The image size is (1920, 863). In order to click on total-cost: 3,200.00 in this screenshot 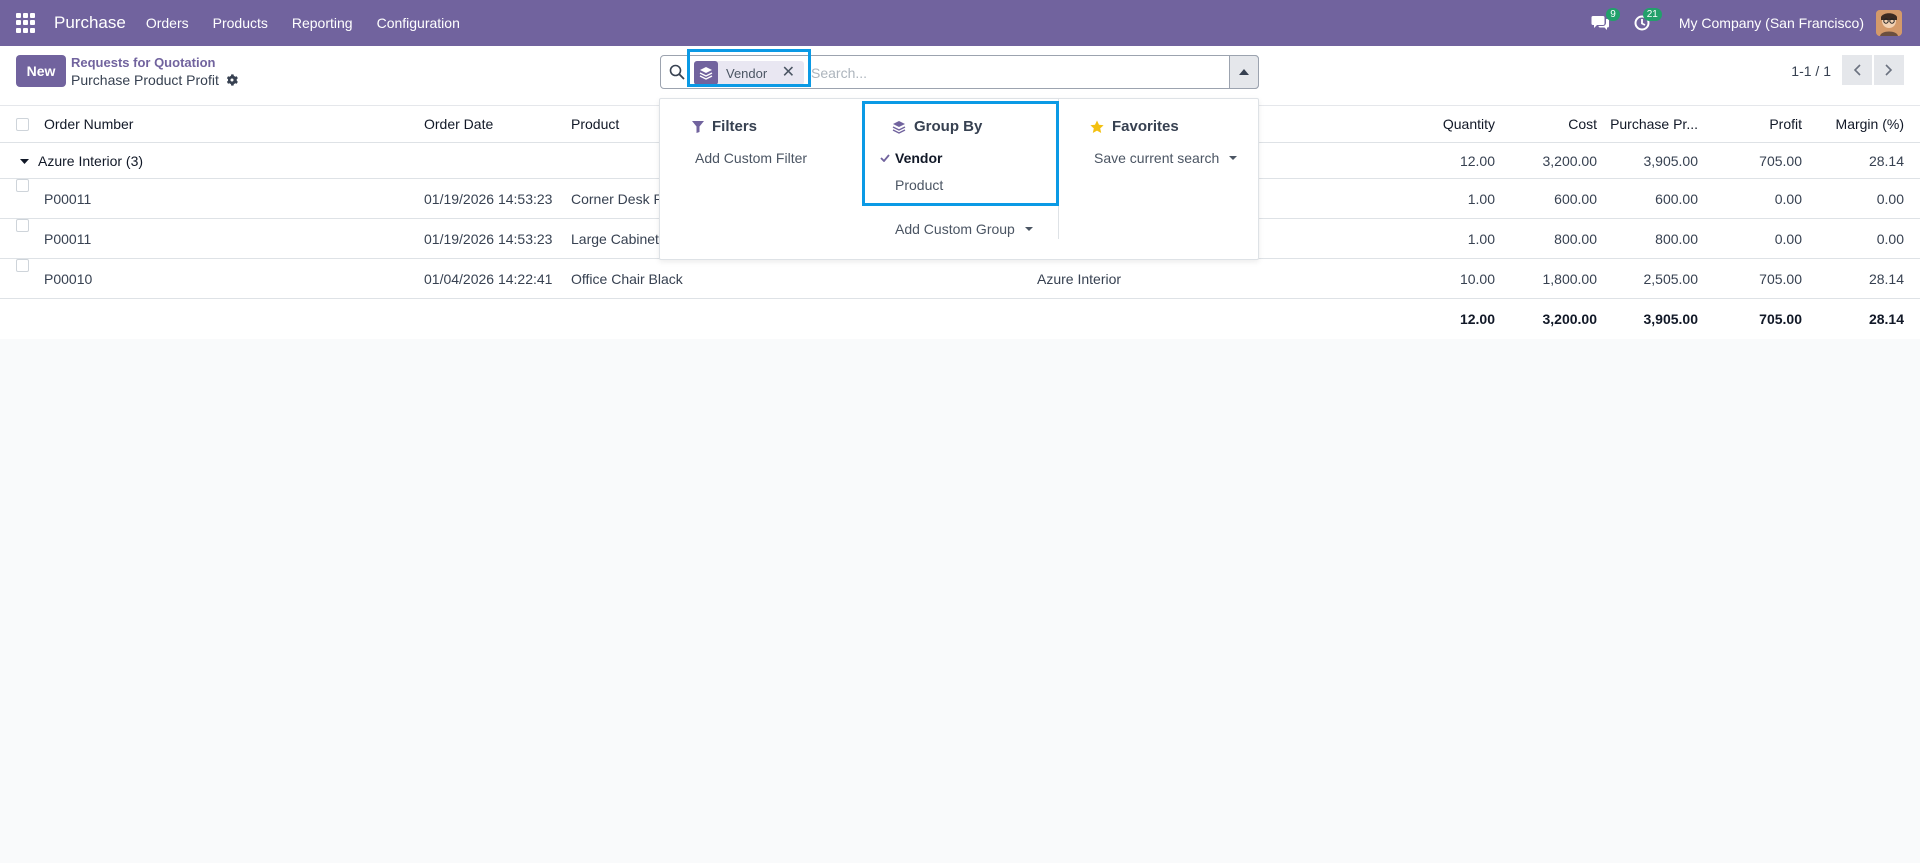, I will do `click(1570, 319)`.